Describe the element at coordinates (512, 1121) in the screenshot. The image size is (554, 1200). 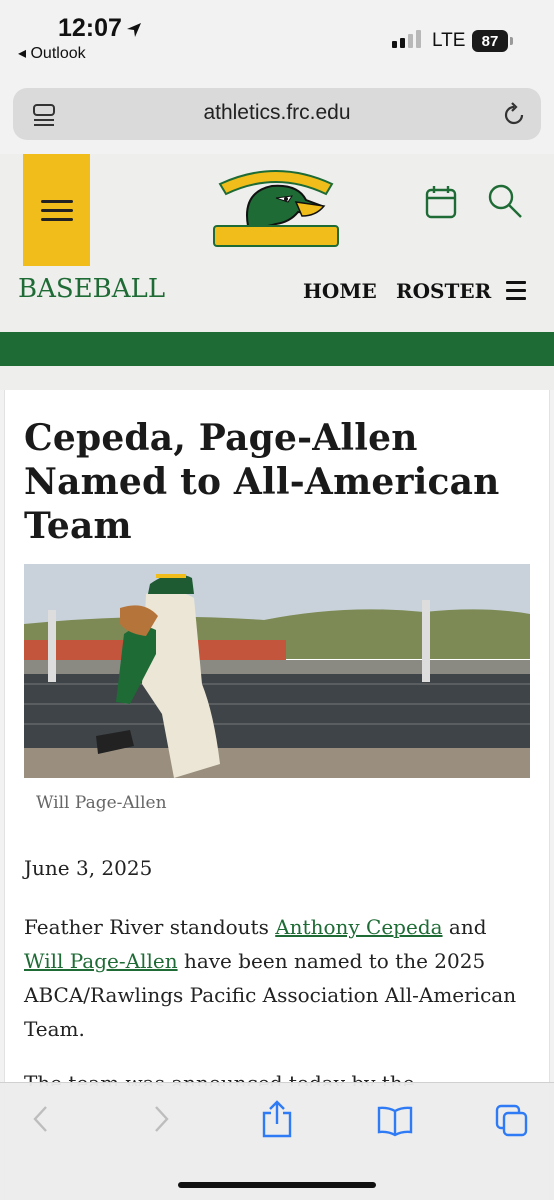
I see `tabs-icon` at that location.